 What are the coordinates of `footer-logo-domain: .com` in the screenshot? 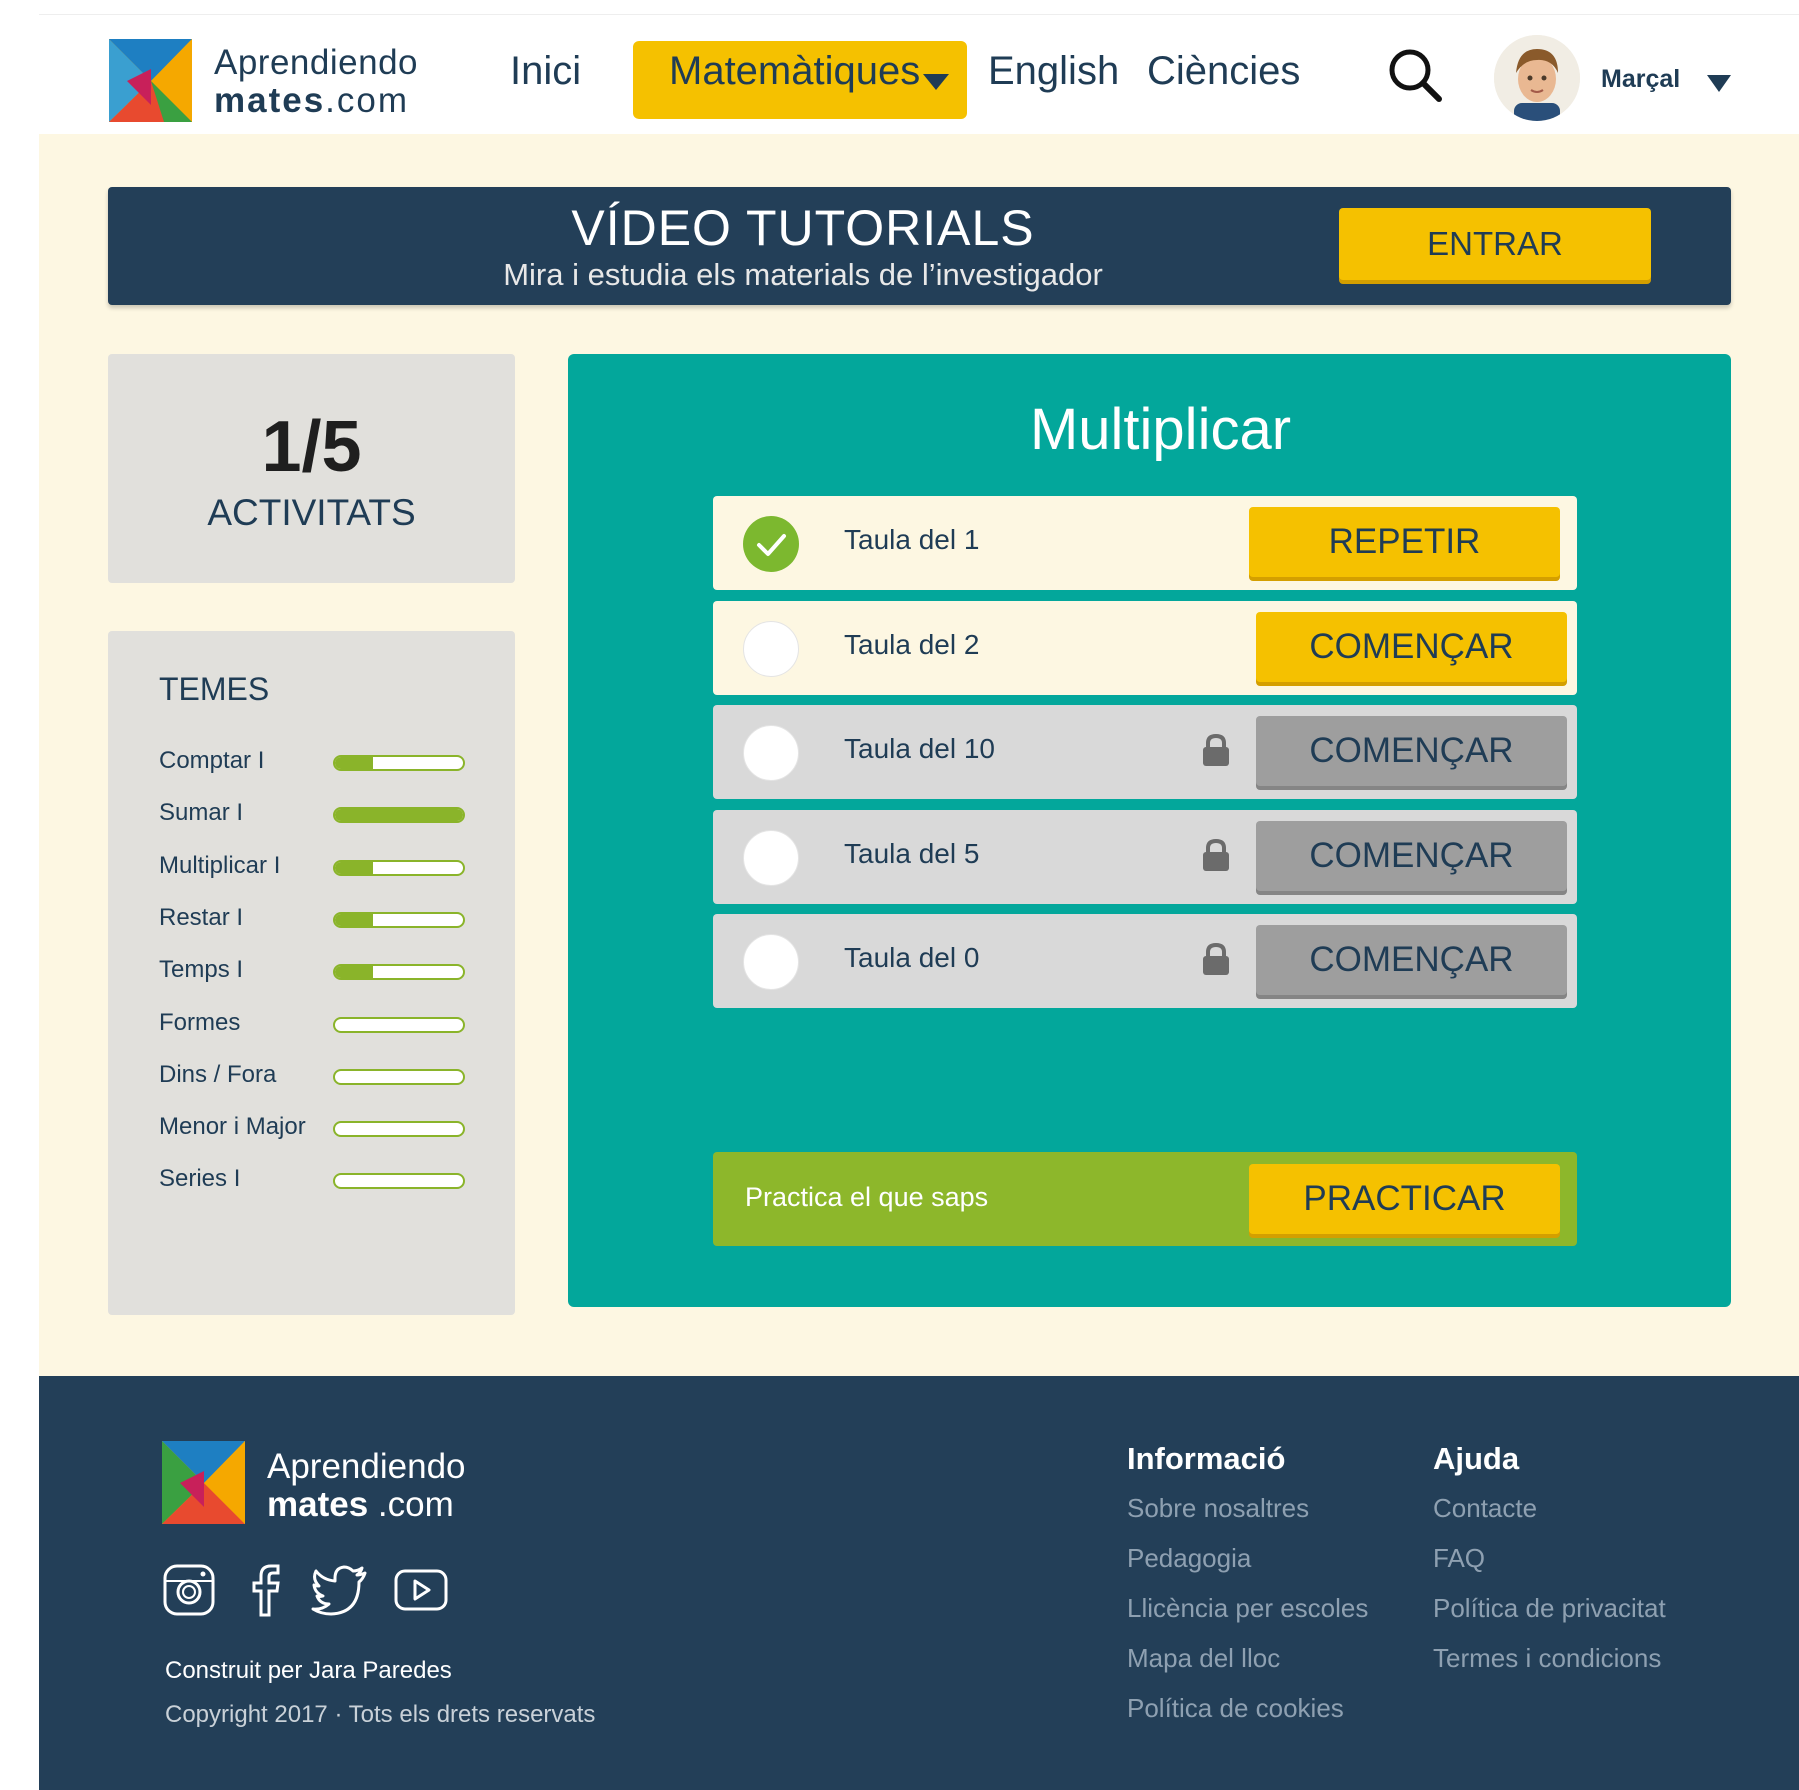 It's located at (411, 1504).